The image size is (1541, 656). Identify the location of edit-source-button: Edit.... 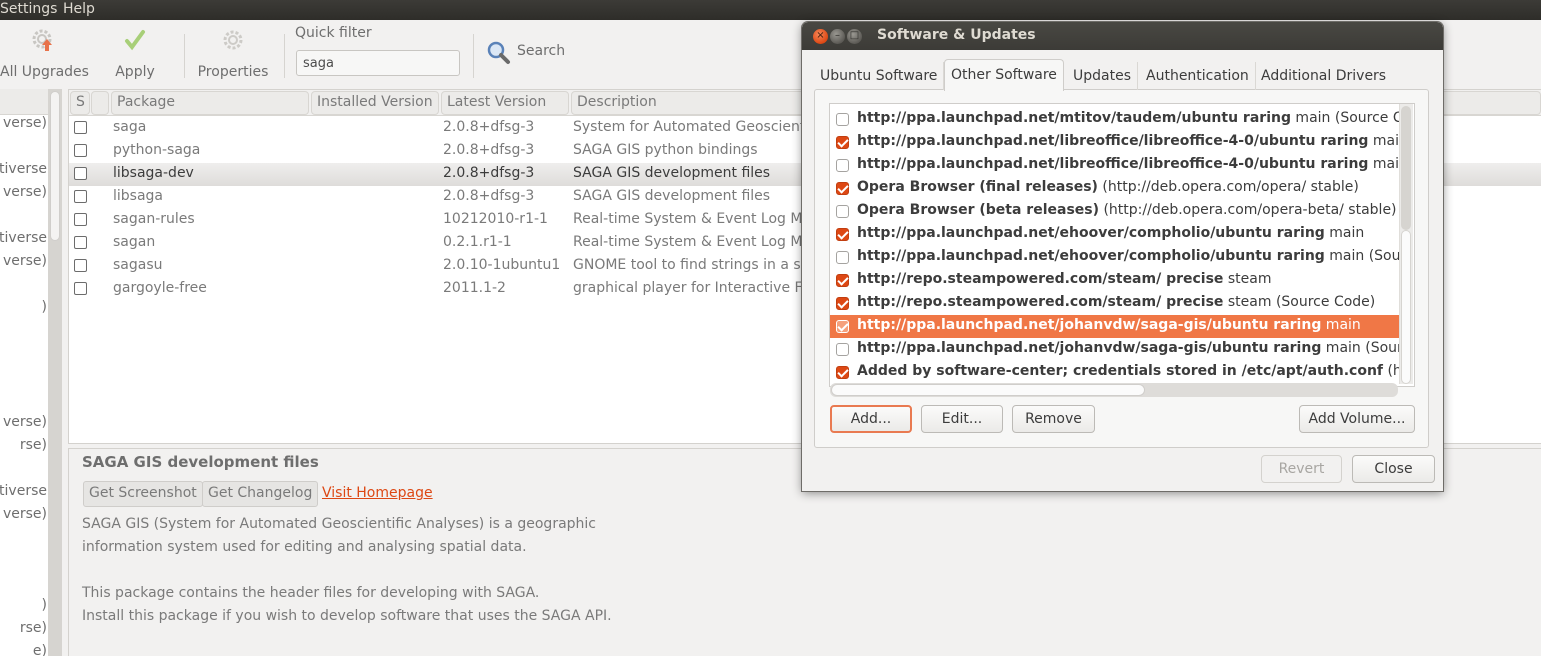
(962, 419).